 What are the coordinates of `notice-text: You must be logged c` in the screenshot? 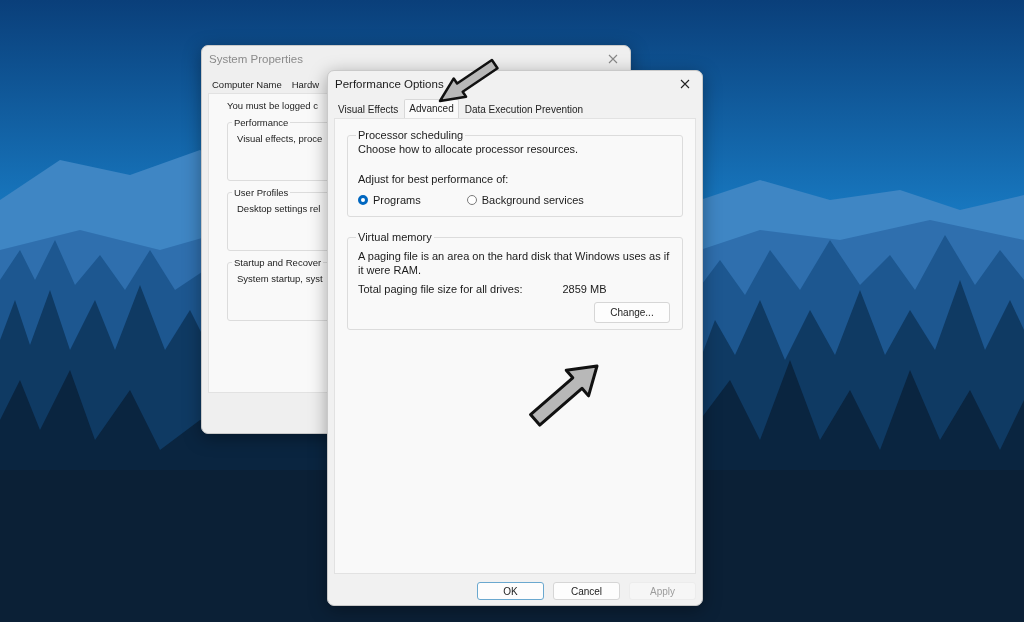 It's located at (273, 105).